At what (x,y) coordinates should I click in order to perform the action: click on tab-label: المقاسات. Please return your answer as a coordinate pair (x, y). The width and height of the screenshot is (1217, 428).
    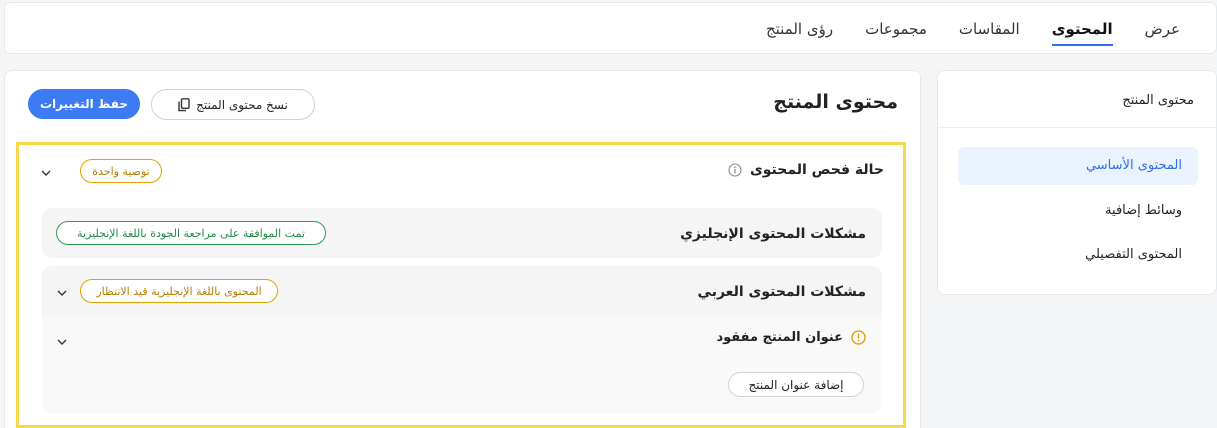
    Looking at the image, I should click on (989, 29).